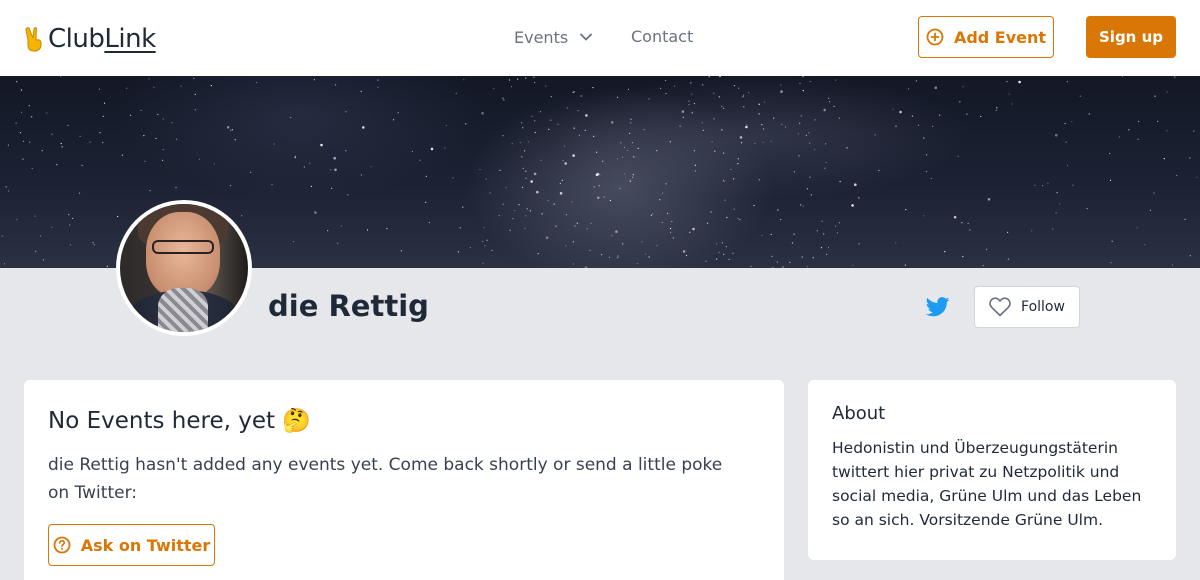 This screenshot has height=580, width=1200. I want to click on follow-label: Follow, so click(1043, 307).